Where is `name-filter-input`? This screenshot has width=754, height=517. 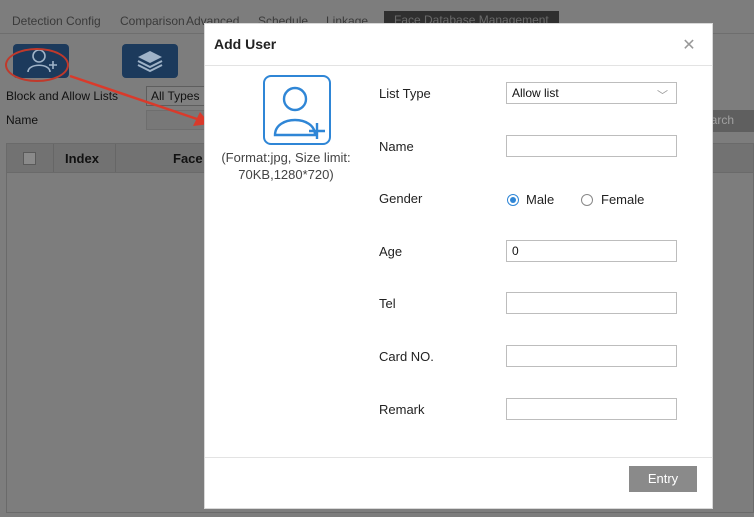 name-filter-input is located at coordinates (176, 120).